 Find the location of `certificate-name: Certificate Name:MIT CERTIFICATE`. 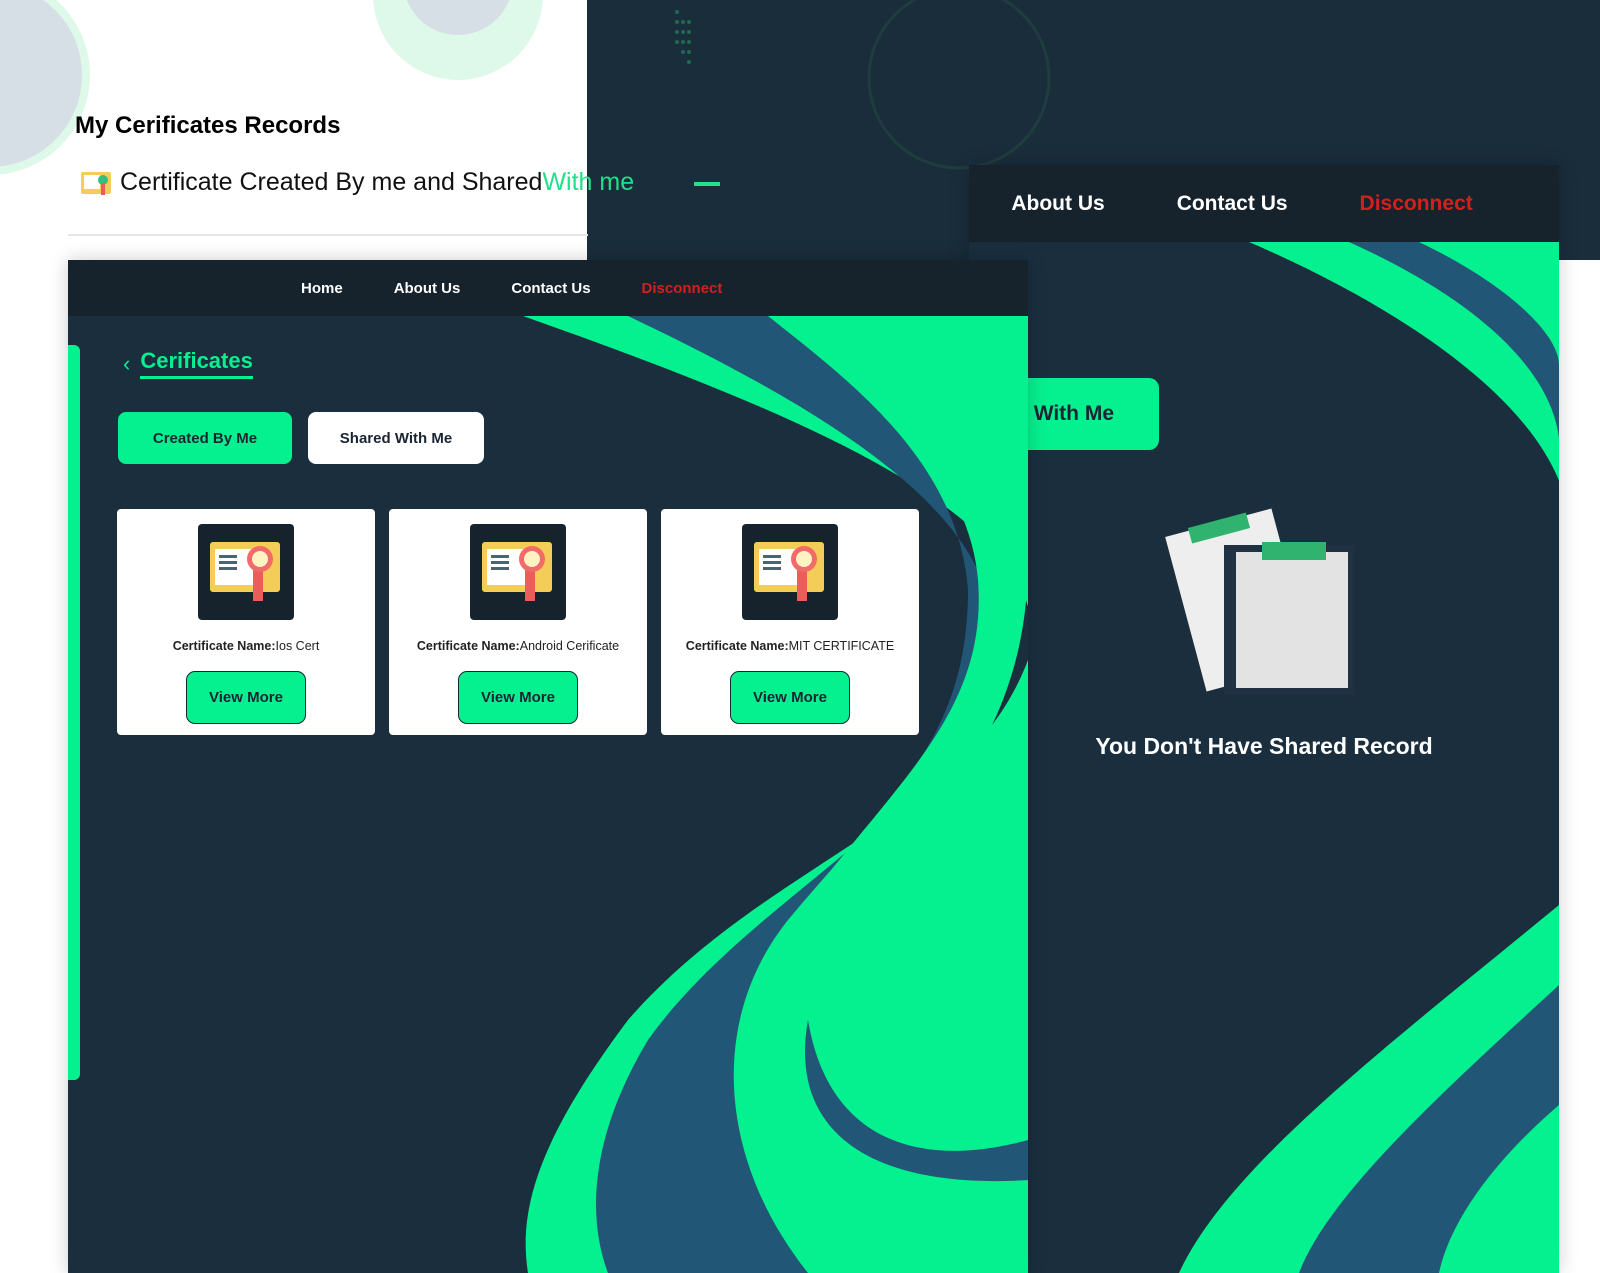

certificate-name: Certificate Name:MIT CERTIFICATE is located at coordinates (790, 646).